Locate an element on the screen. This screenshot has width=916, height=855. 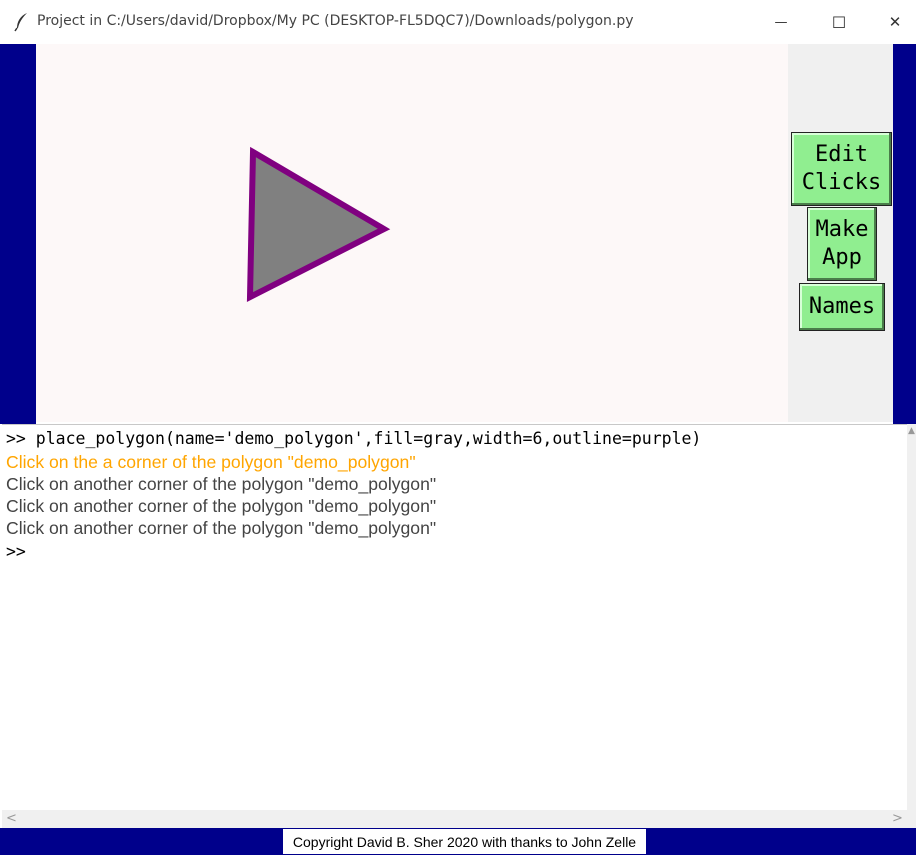
polygon-layer is located at coordinates (318, 224).